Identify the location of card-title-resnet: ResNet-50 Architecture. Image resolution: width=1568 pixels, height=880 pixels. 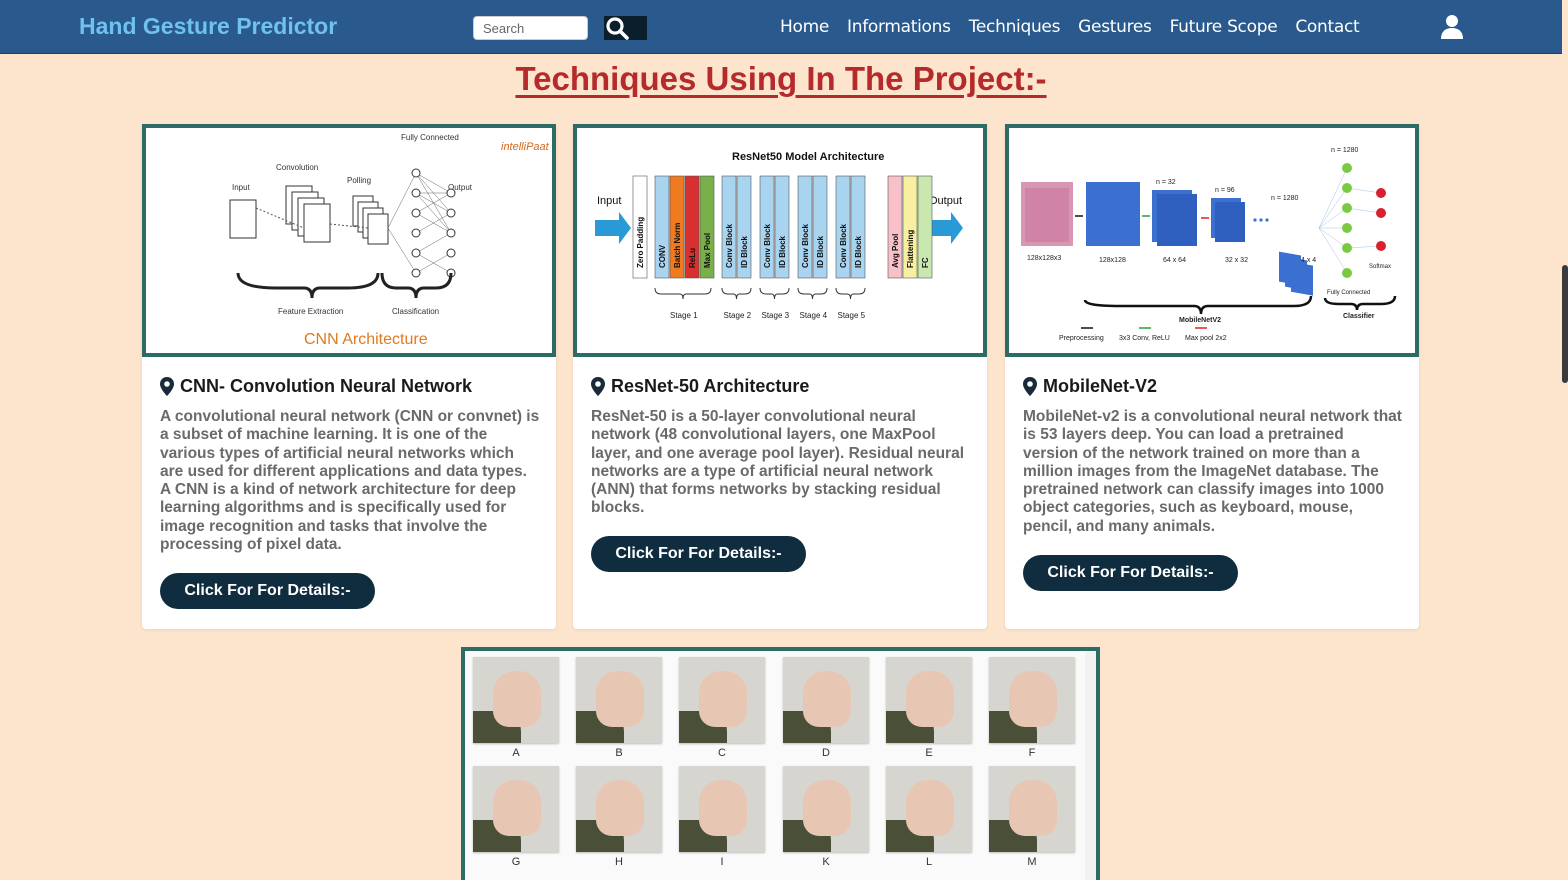
(700, 386).